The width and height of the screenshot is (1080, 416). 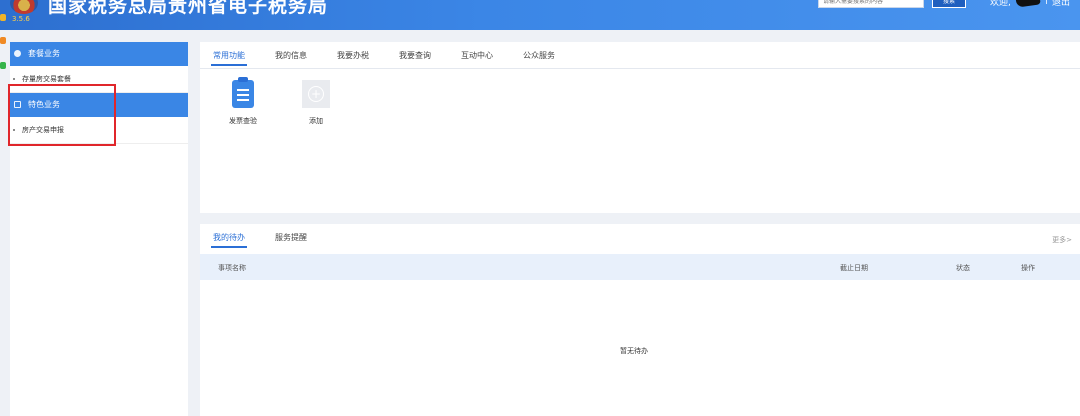 I want to click on top-header: 国家税务总局贵州省电子税务局 3.5.6 搜索 欢迎, | 退出, so click(x=540, y=15).